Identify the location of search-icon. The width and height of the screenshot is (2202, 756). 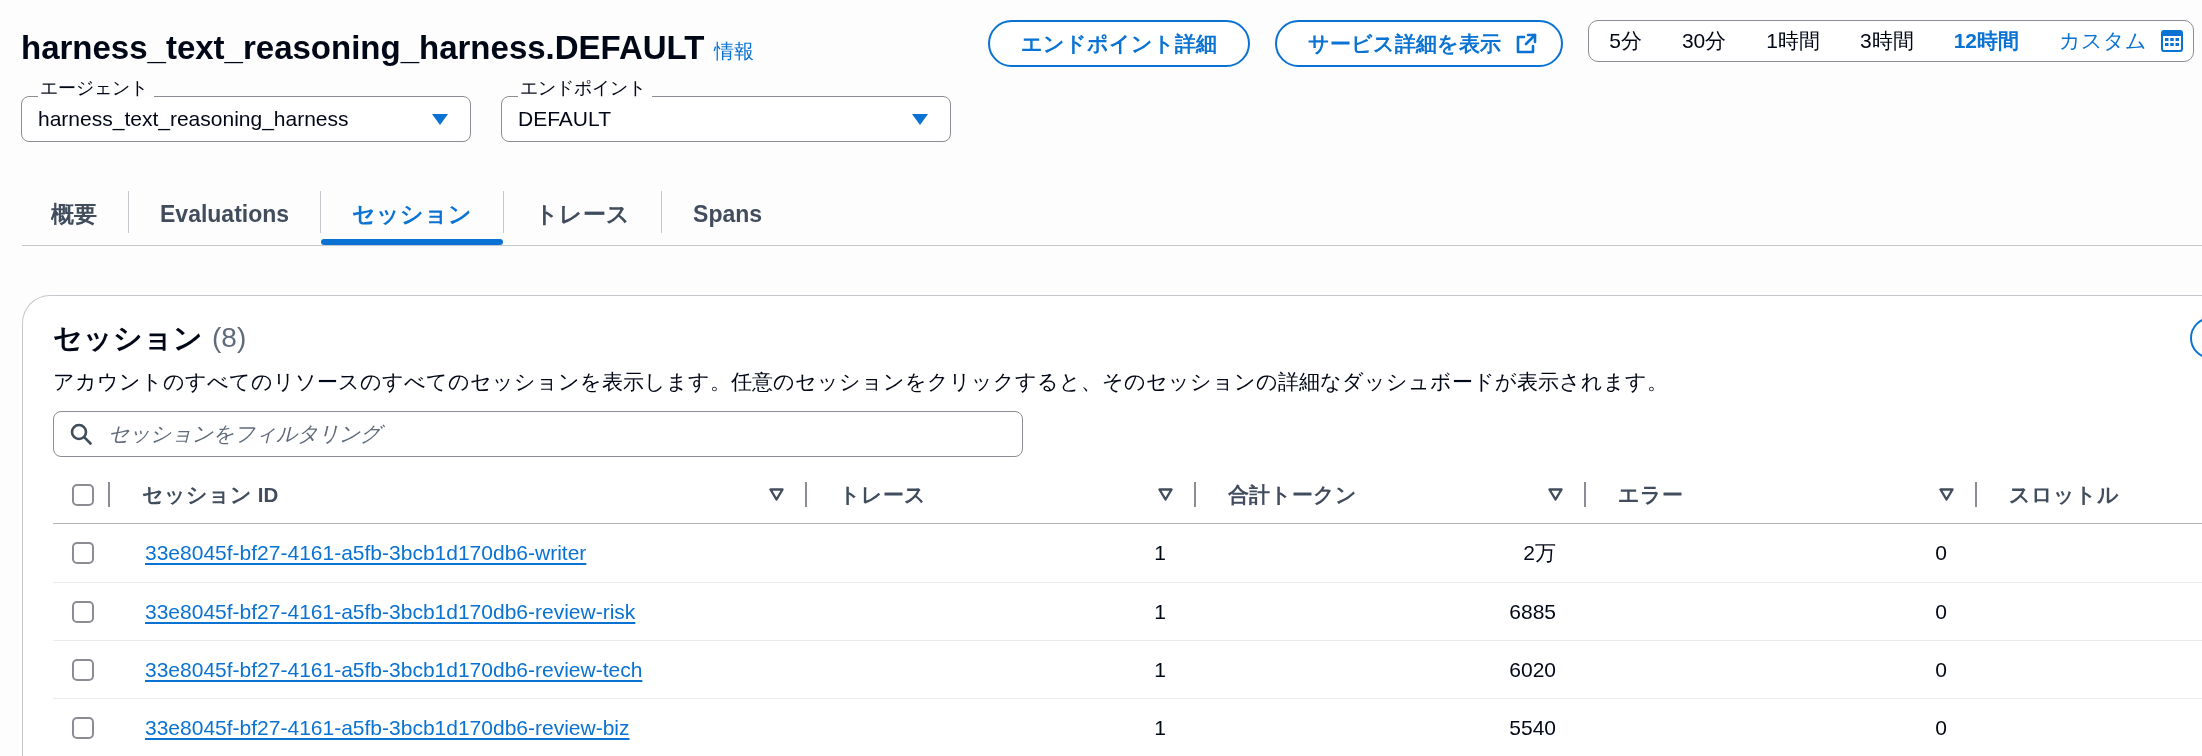
(81, 434).